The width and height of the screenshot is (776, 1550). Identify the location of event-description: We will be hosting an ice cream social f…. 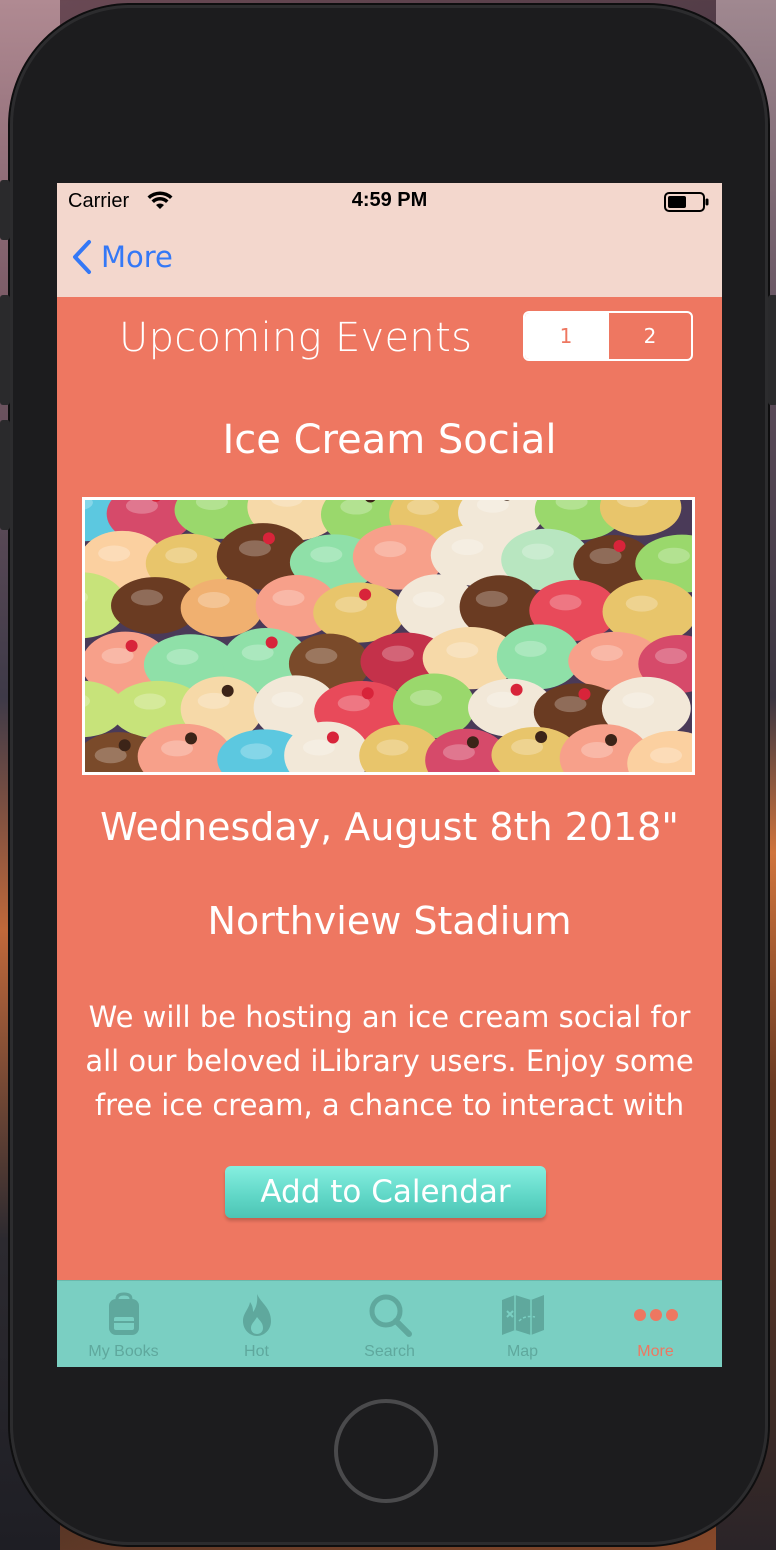
(389, 1061).